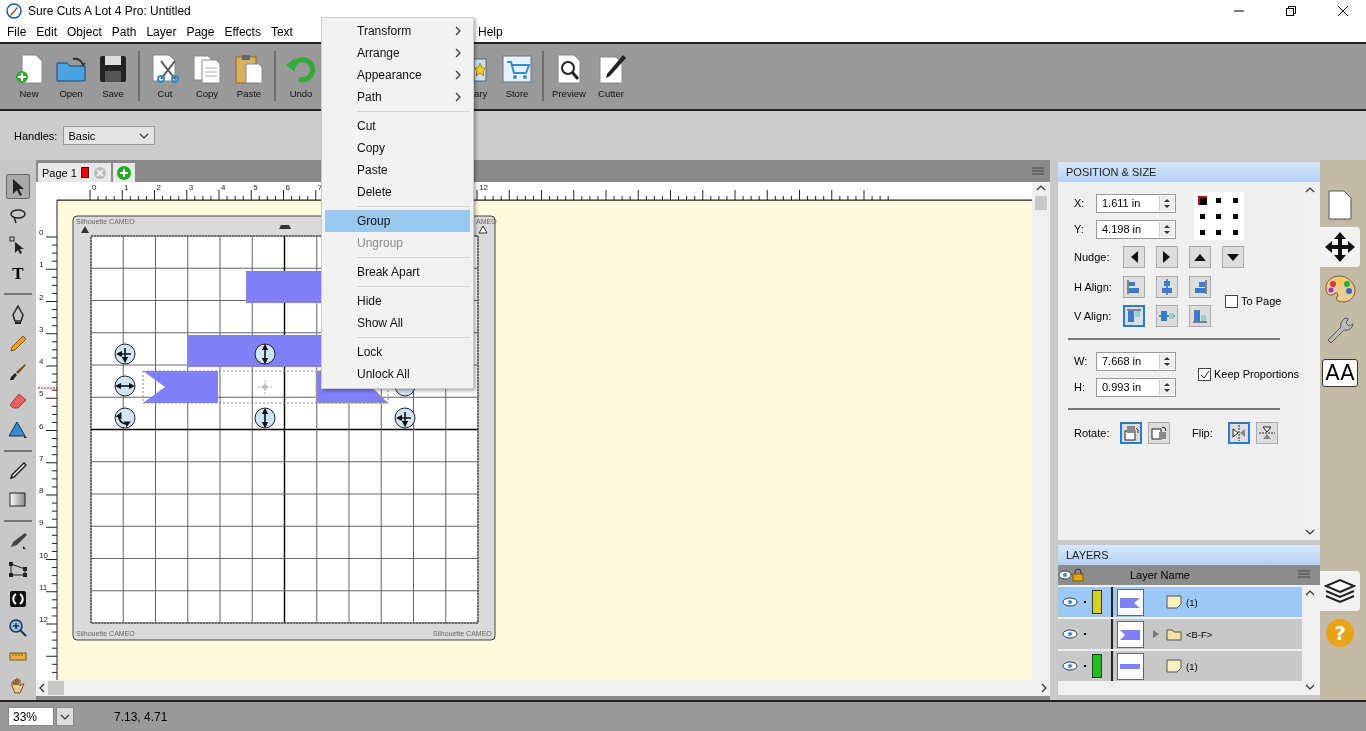  Describe the element at coordinates (397, 31) in the screenshot. I see `menu-item: Transform` at that location.